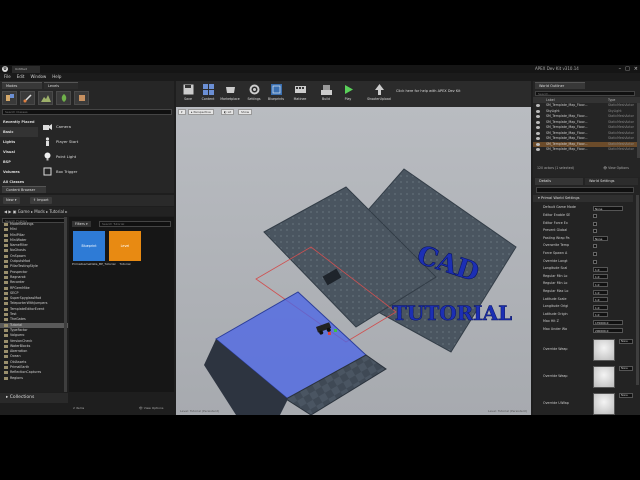 The width and height of the screenshot is (640, 480). What do you see at coordinates (616, 168) in the screenshot?
I see `outliner-view-options: 👁 View Options` at bounding box center [616, 168].